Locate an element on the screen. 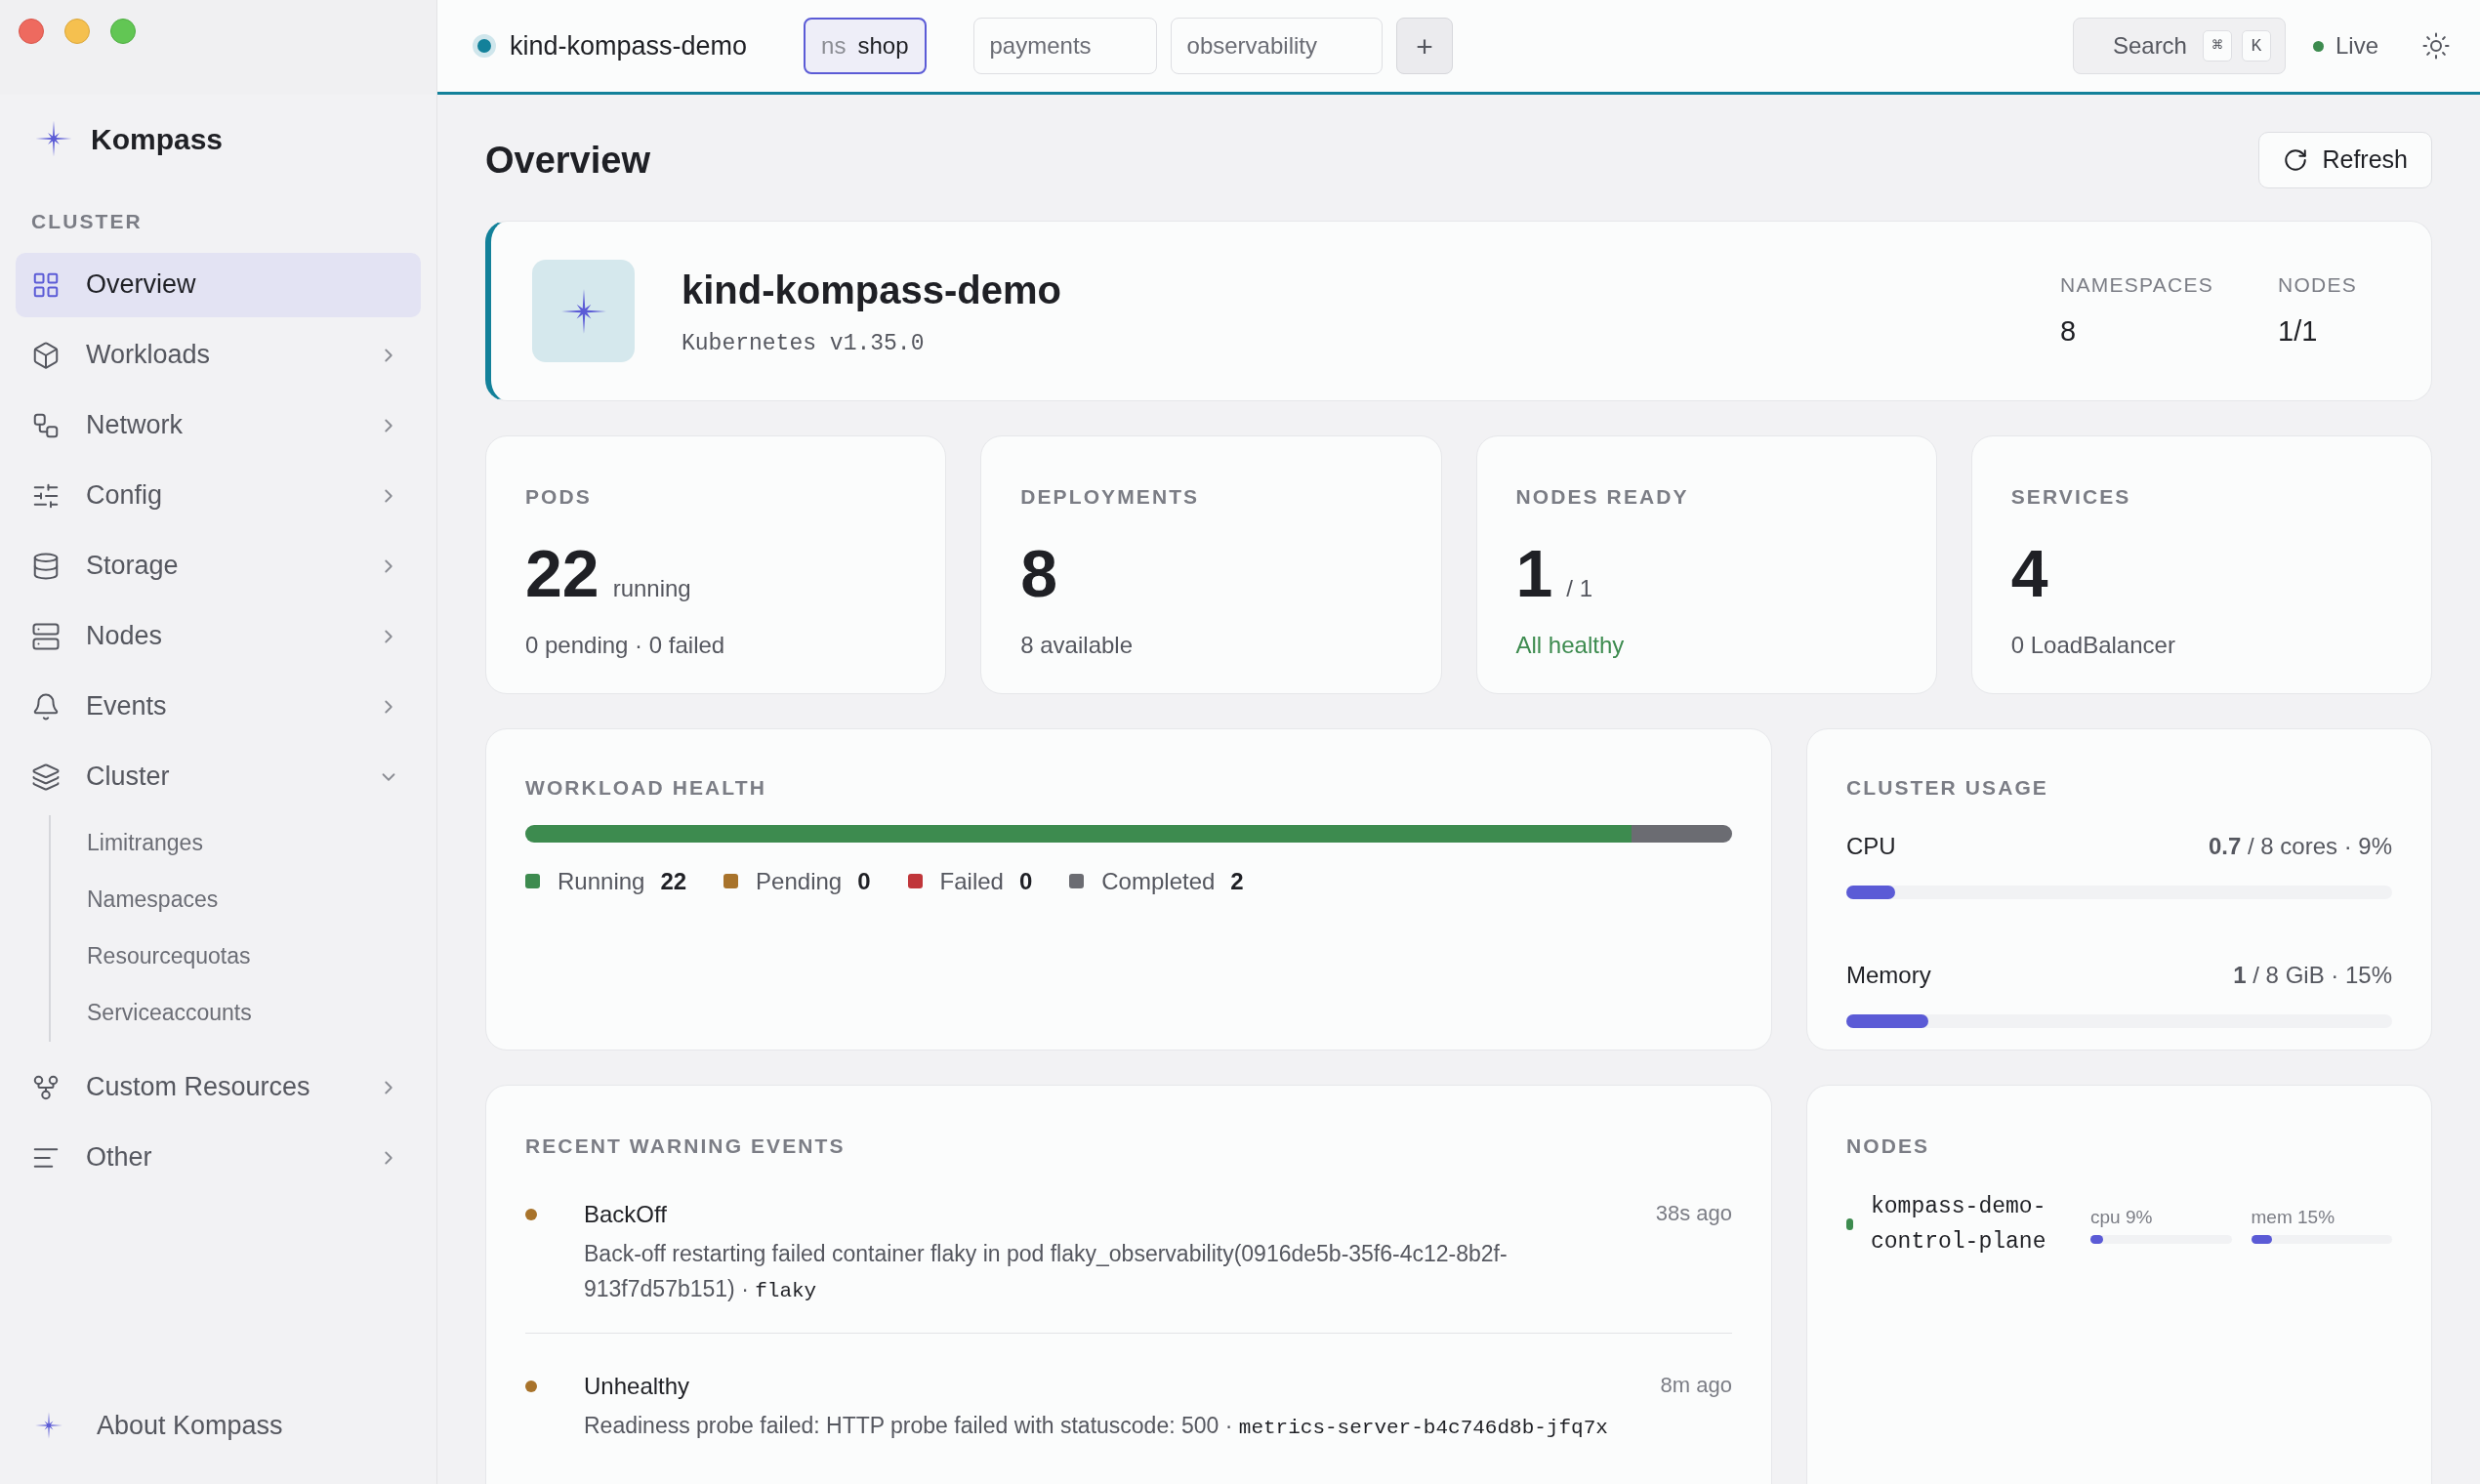  sidebar-item: Overview is located at coordinates (218, 285).